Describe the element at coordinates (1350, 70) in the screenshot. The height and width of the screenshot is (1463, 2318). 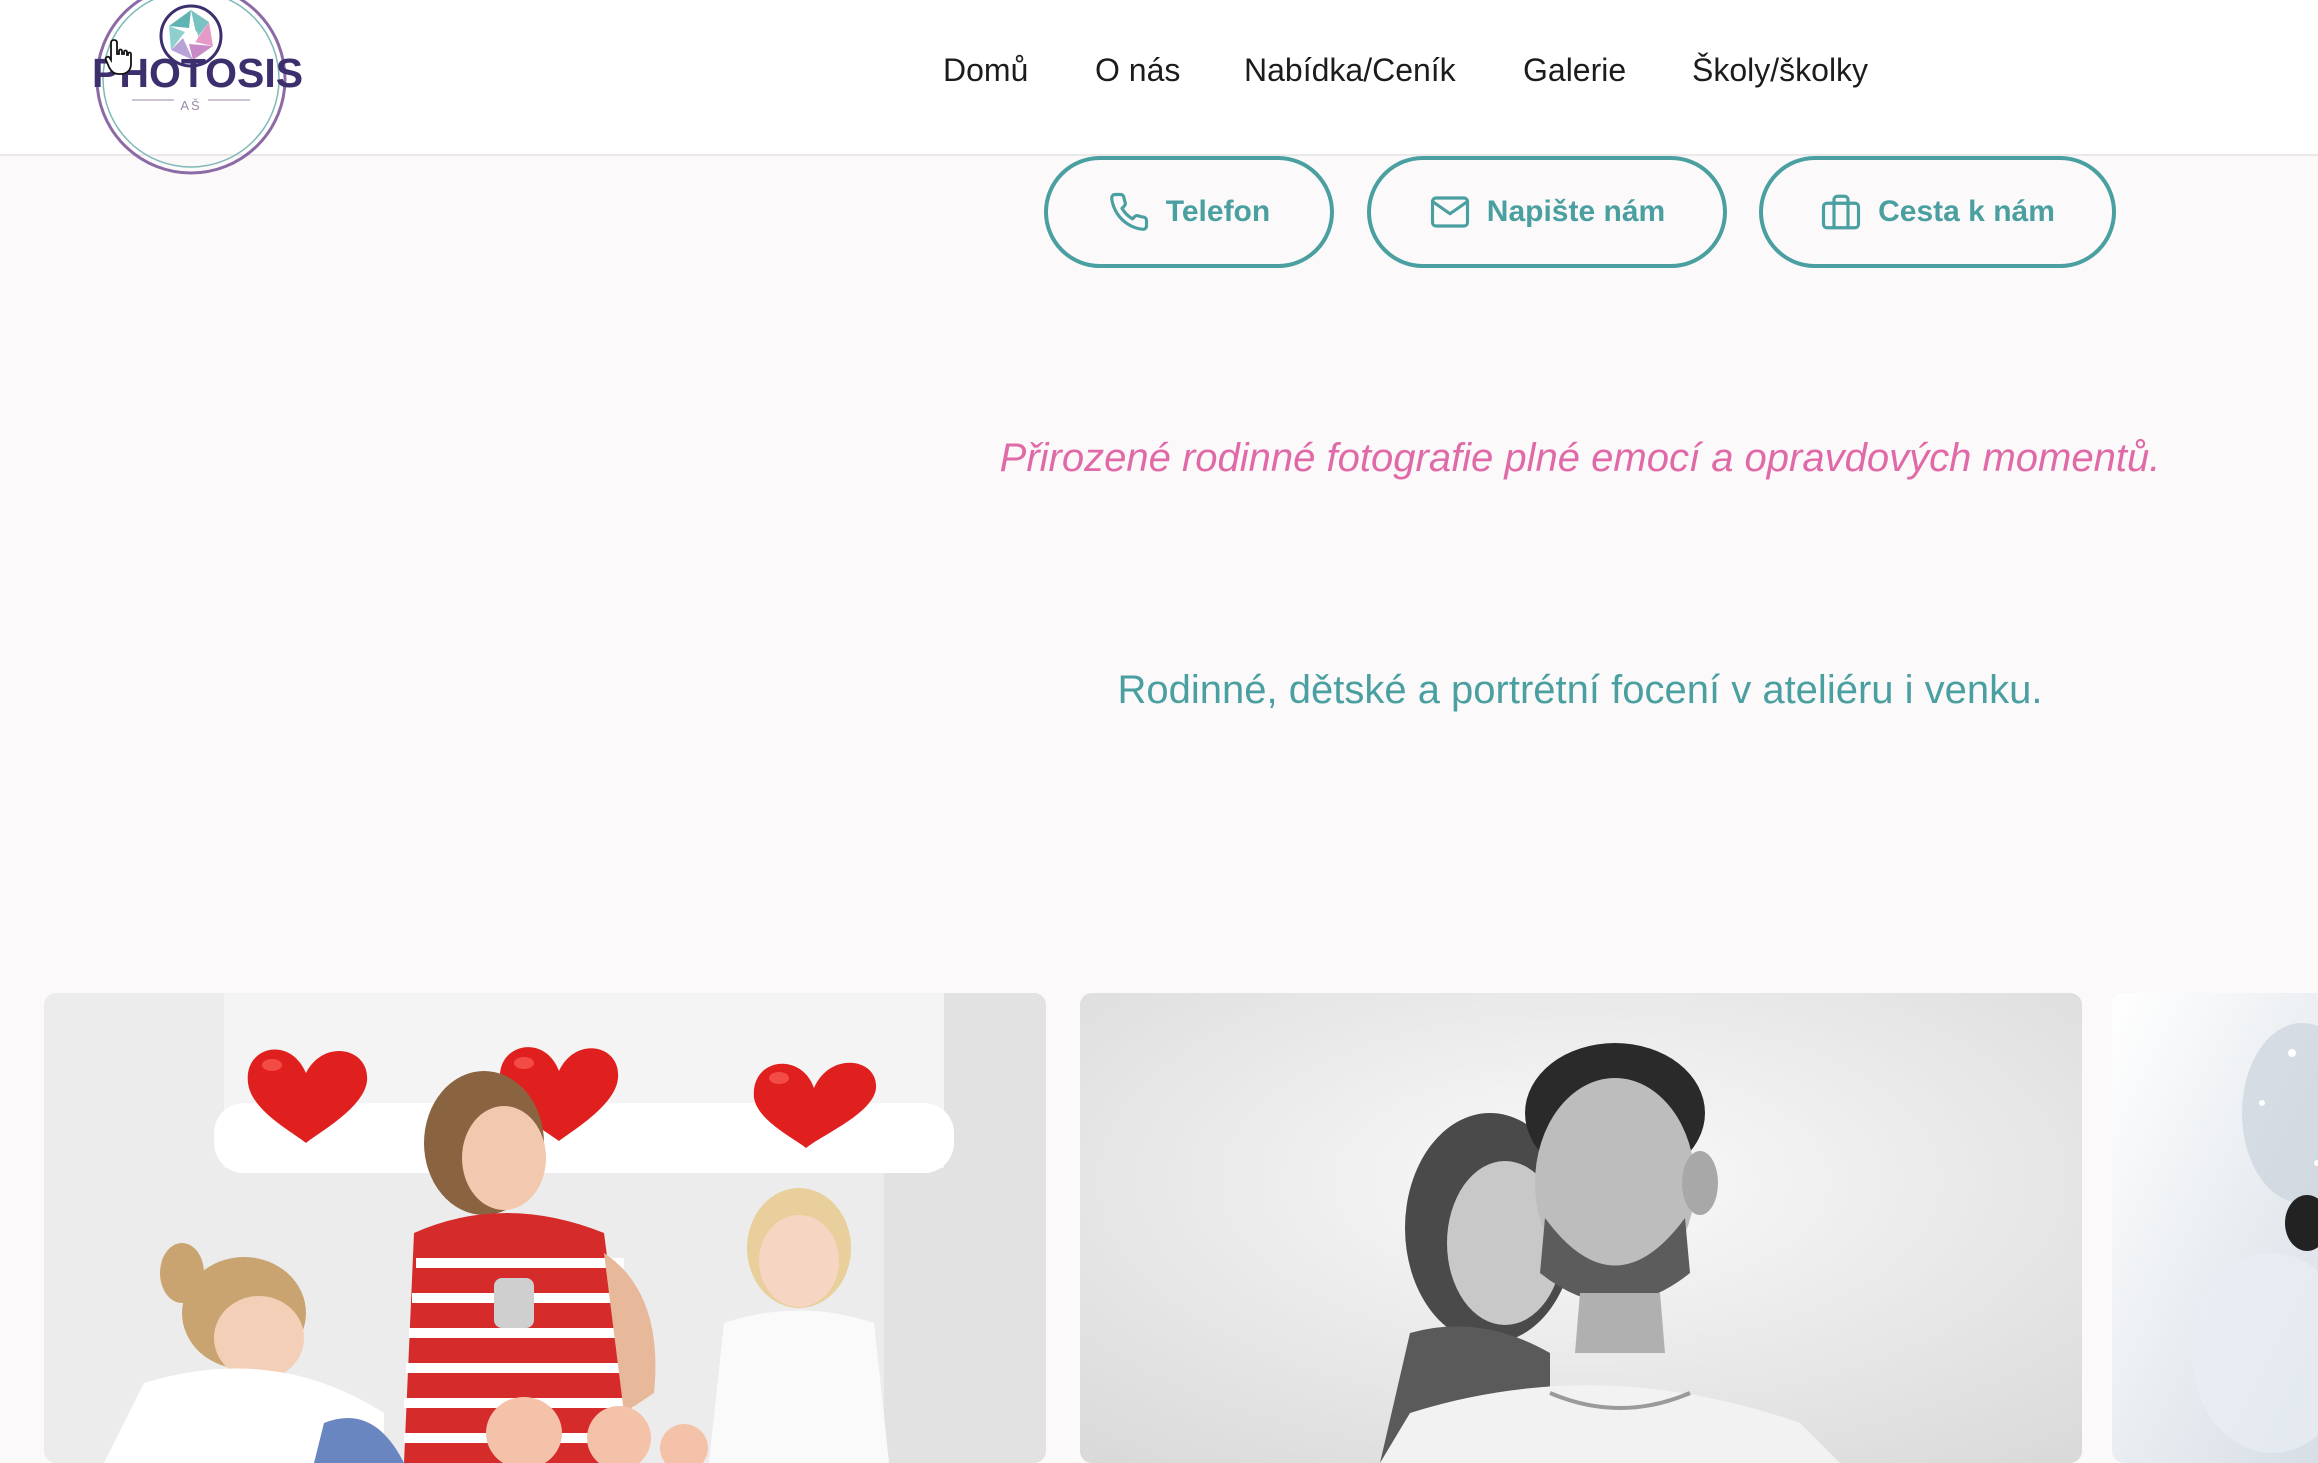
I see `nav-item-pricing: Nabídka/Ceník` at that location.